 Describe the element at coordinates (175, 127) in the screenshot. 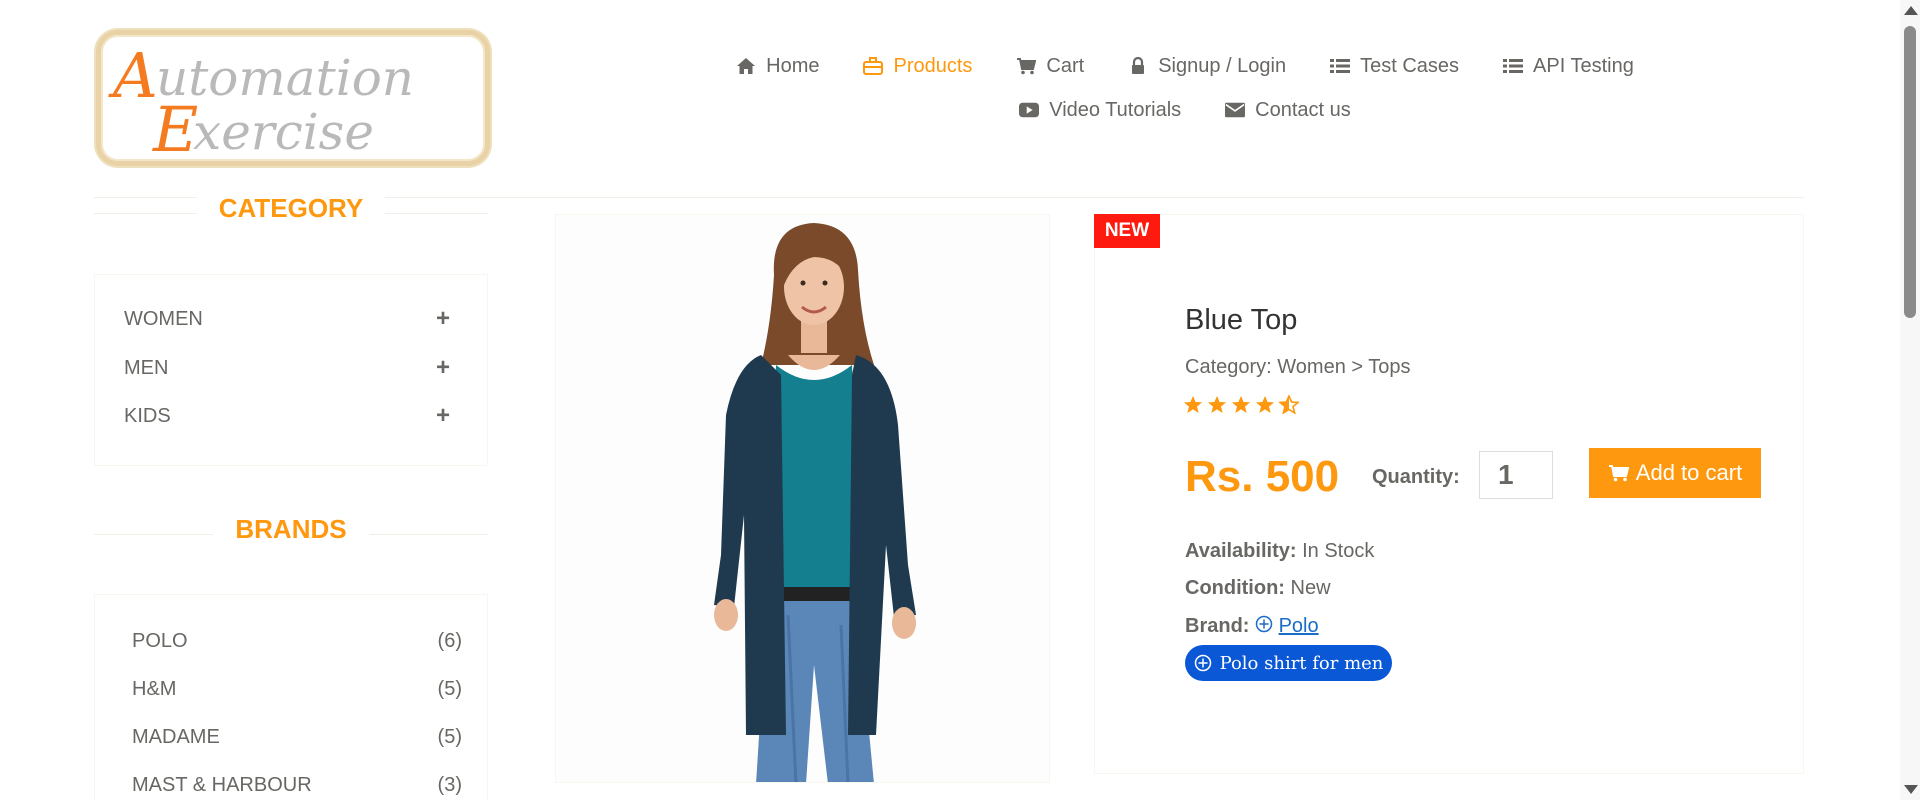

I see `svg-text: E` at that location.